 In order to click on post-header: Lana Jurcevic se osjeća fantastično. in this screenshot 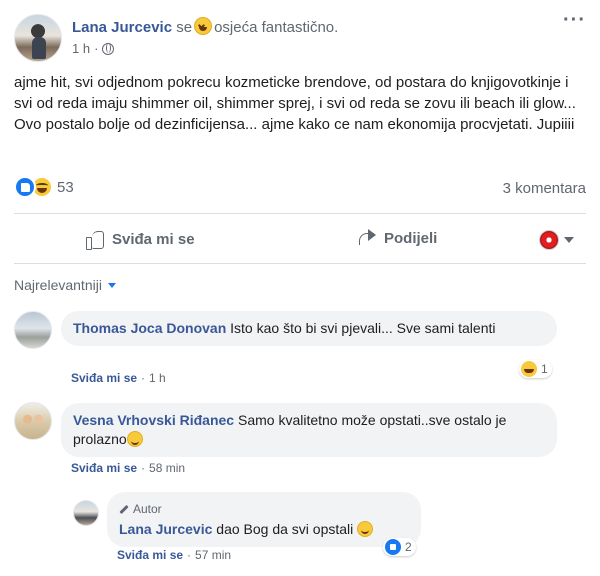, I will do `click(205, 26)`.